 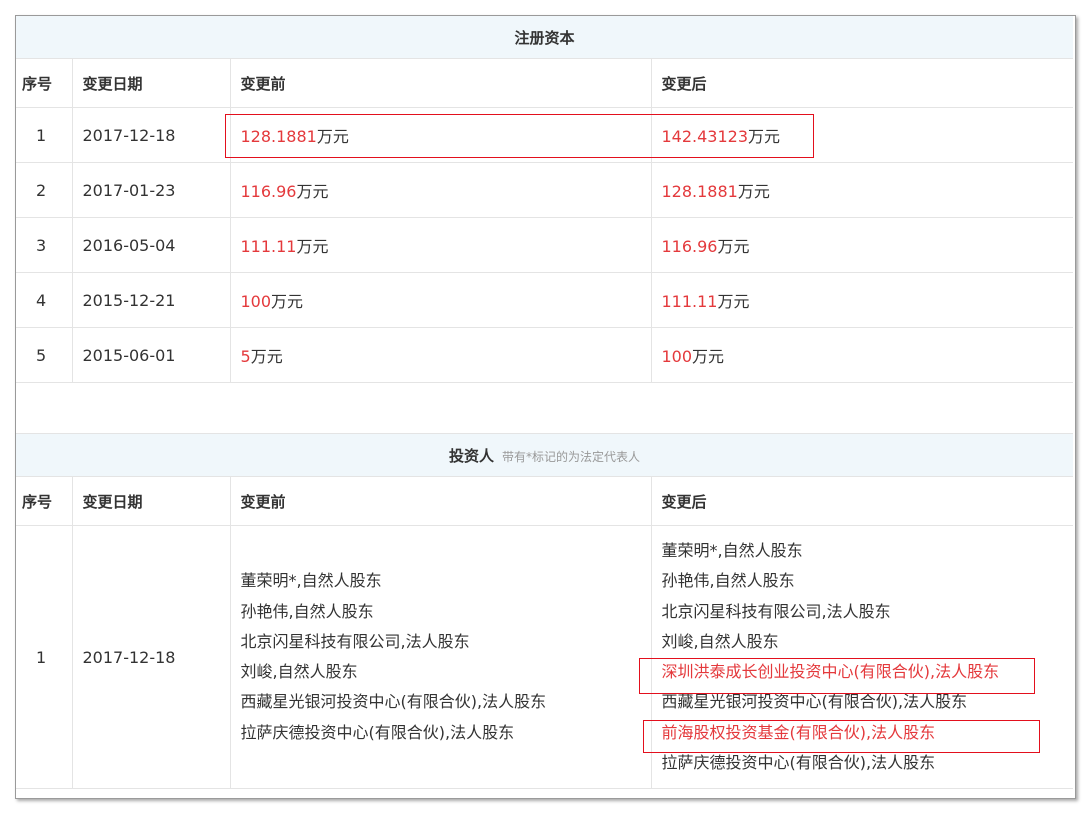 I want to click on investors-section-title: 投资人 带有*标记的为法定代表人, so click(x=545, y=455).